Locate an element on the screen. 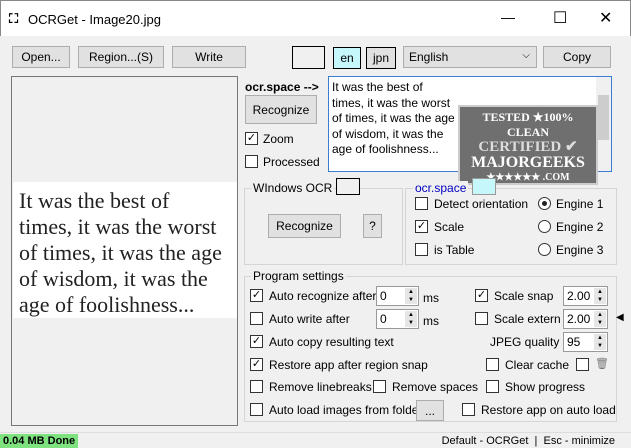 This screenshot has width=631, height=448. help-button: ? is located at coordinates (372, 226).